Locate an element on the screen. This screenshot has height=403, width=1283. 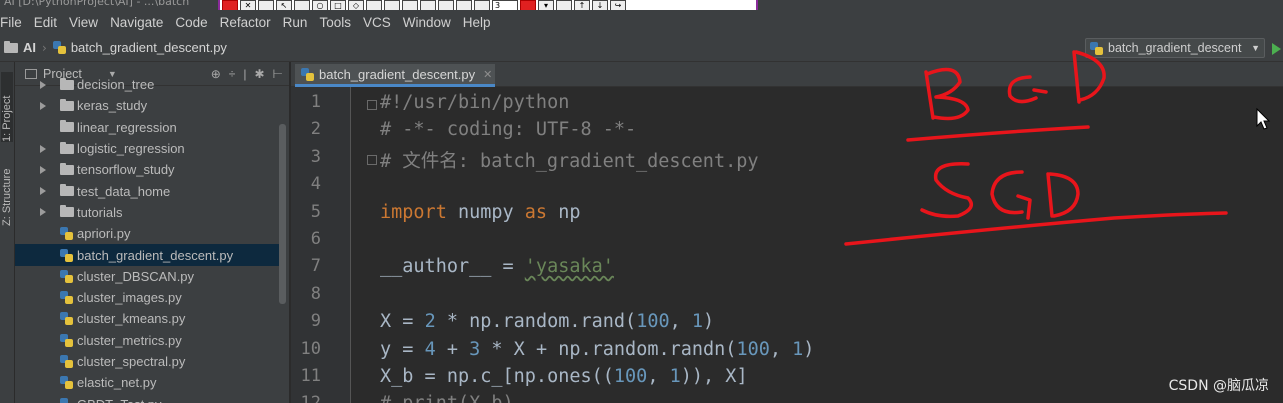
breadcrumb-file-label: batch_gradient_descent.py is located at coordinates (148, 47).